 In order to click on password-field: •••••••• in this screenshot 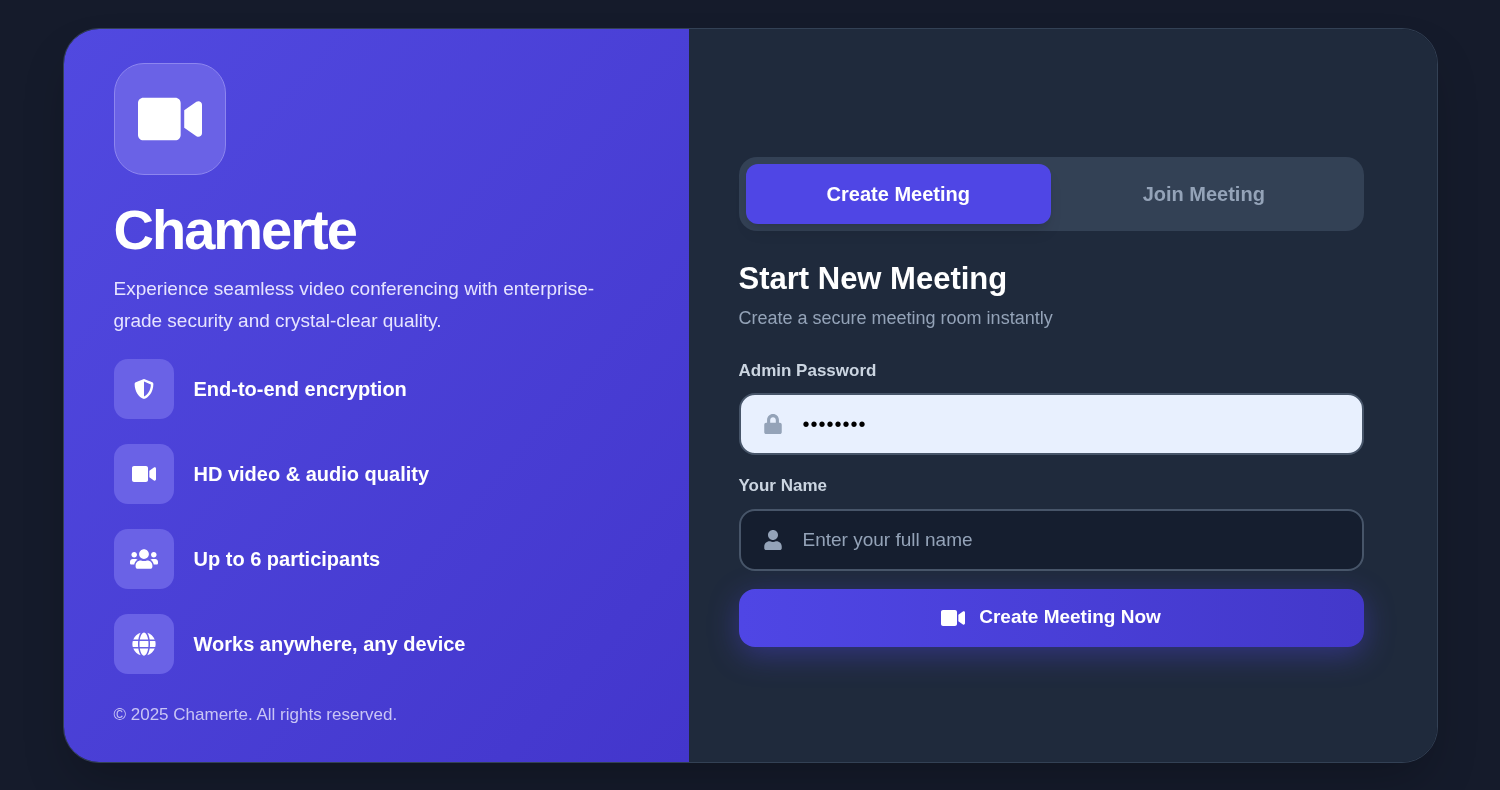, I will do `click(1051, 424)`.